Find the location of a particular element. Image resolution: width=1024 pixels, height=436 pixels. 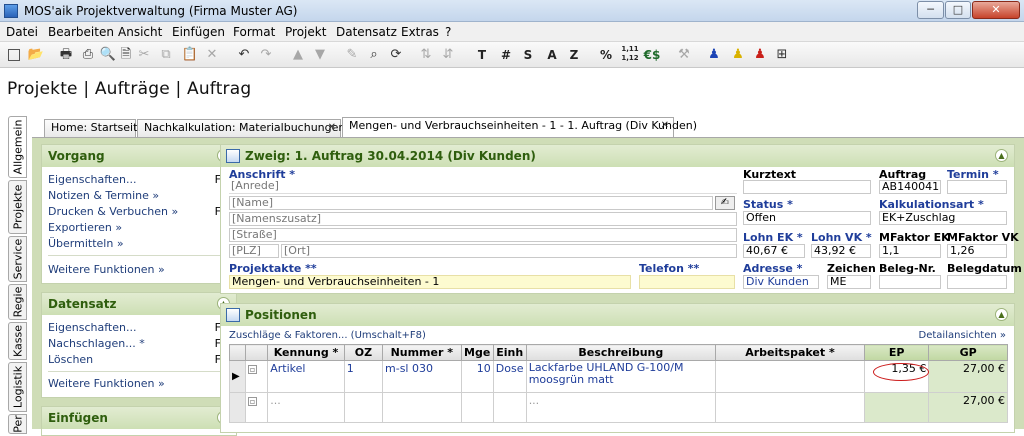

col-oz: OZ is located at coordinates (363, 352).